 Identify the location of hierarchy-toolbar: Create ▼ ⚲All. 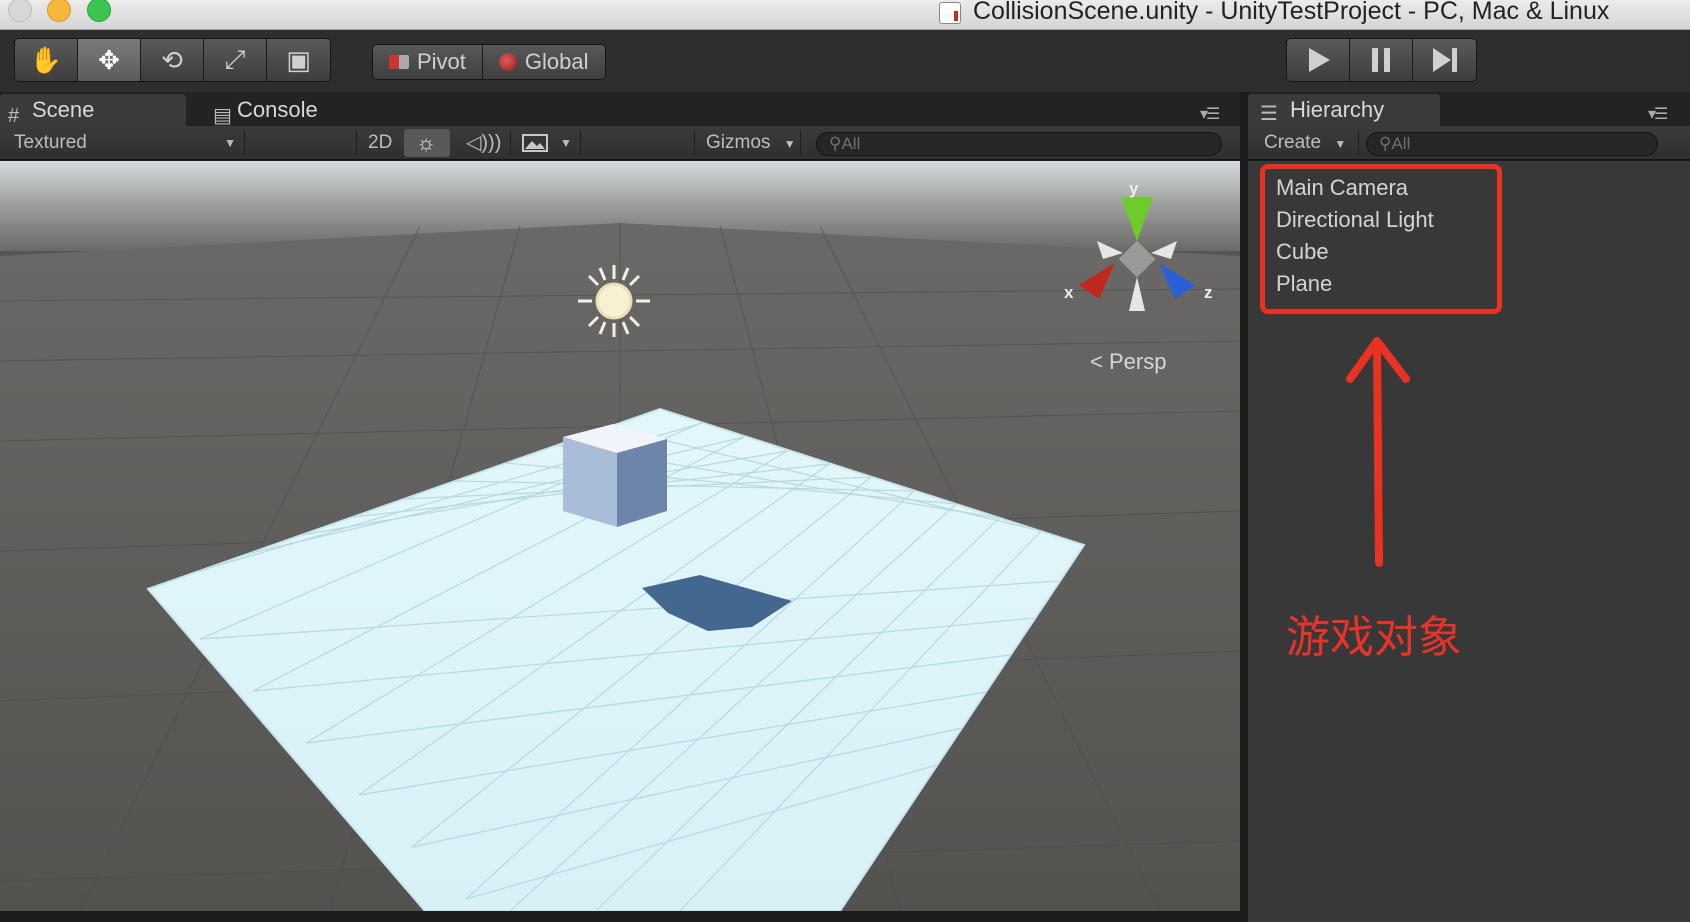
(1469, 143).